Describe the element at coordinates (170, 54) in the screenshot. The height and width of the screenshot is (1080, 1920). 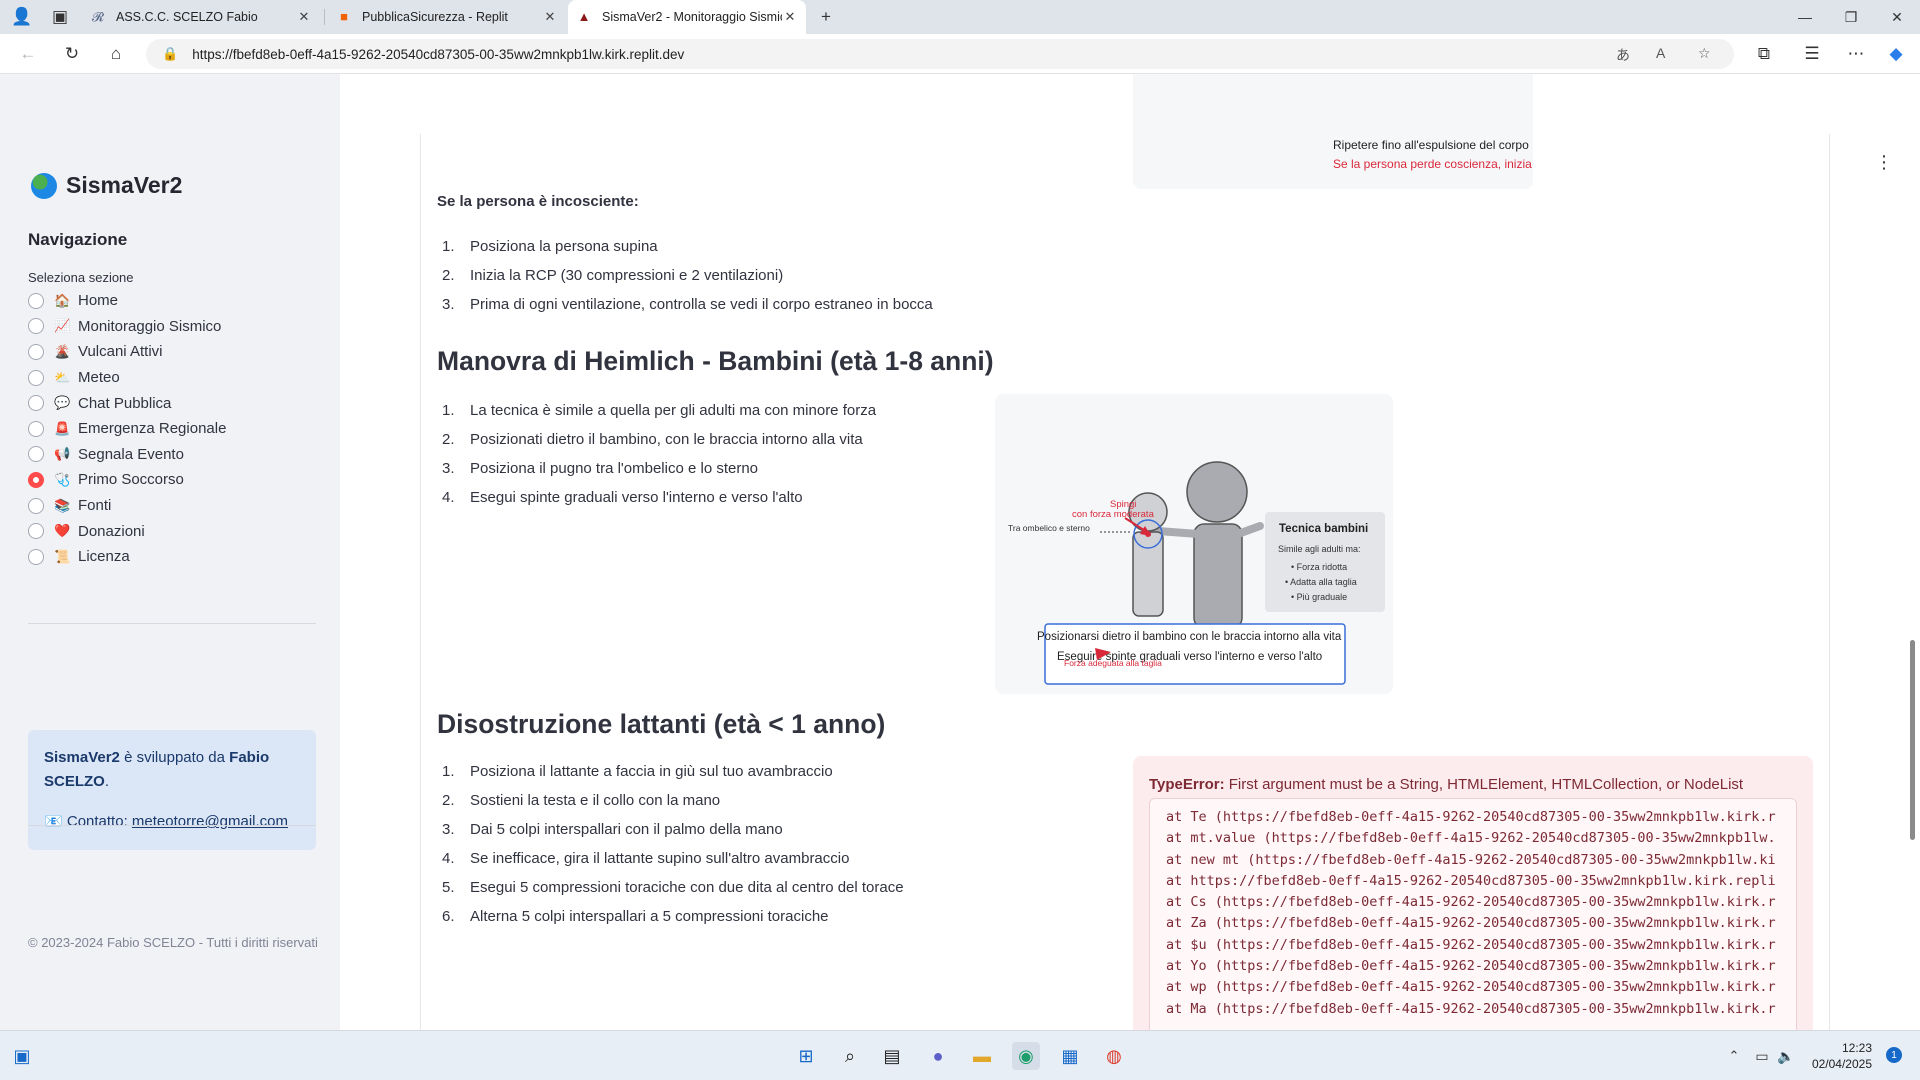
I see `lock-icon: 🔒` at that location.